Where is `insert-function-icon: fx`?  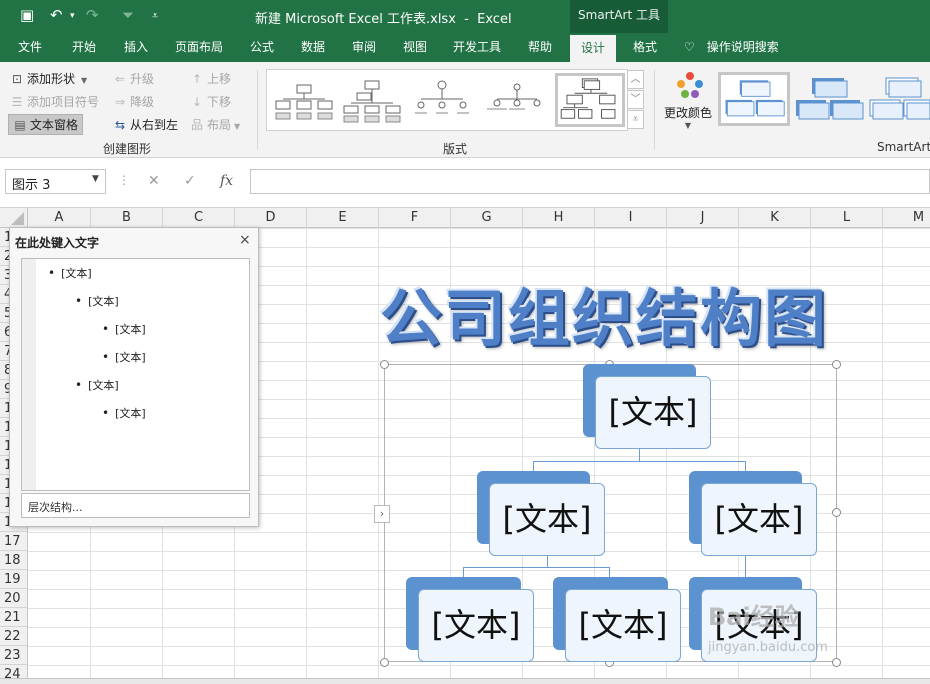
insert-function-icon: fx is located at coordinates (226, 181).